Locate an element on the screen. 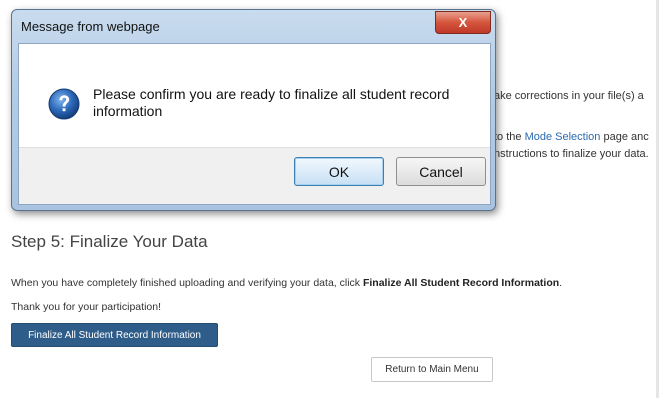  cancel-button: Cancel is located at coordinates (441, 171).